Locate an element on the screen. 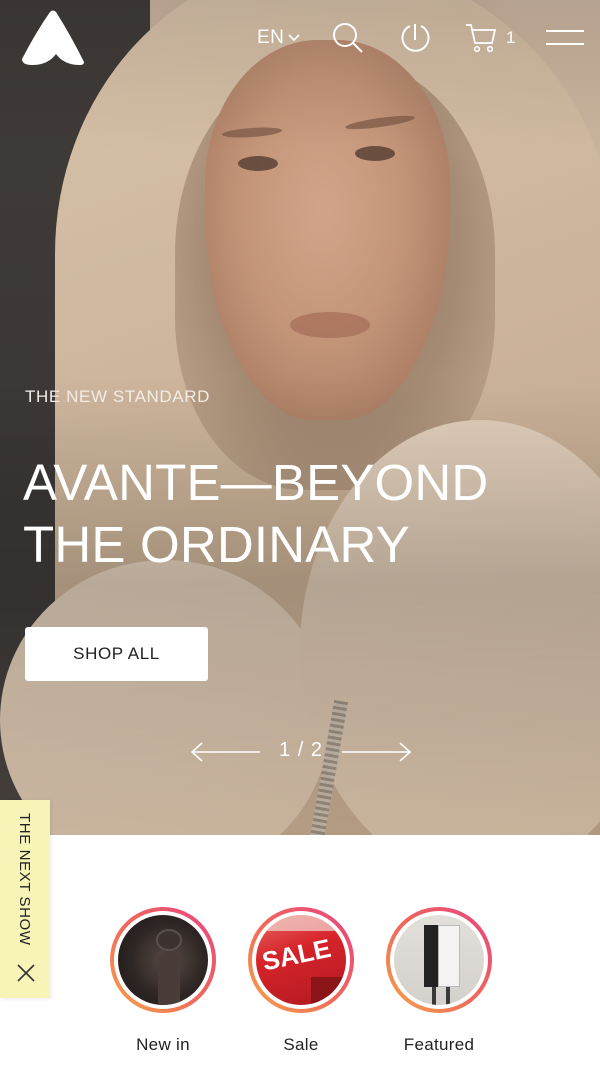  menu-icon is located at coordinates (565, 38).